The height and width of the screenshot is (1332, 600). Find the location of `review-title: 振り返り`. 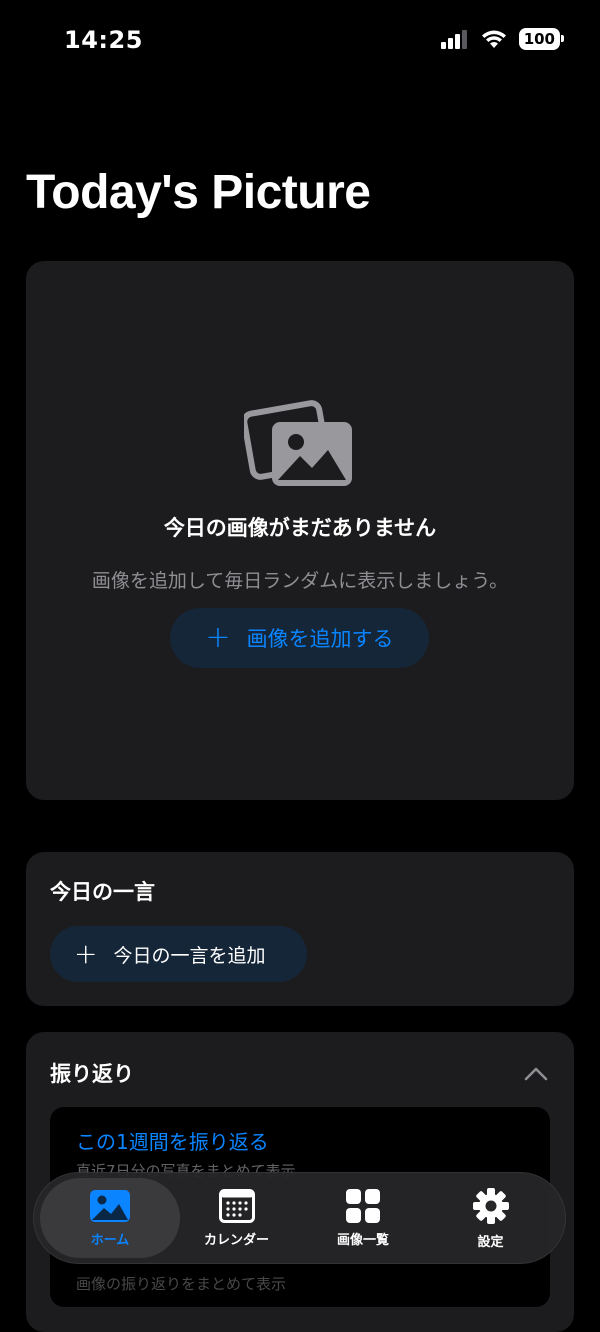

review-title: 振り返り is located at coordinates (92, 1074).